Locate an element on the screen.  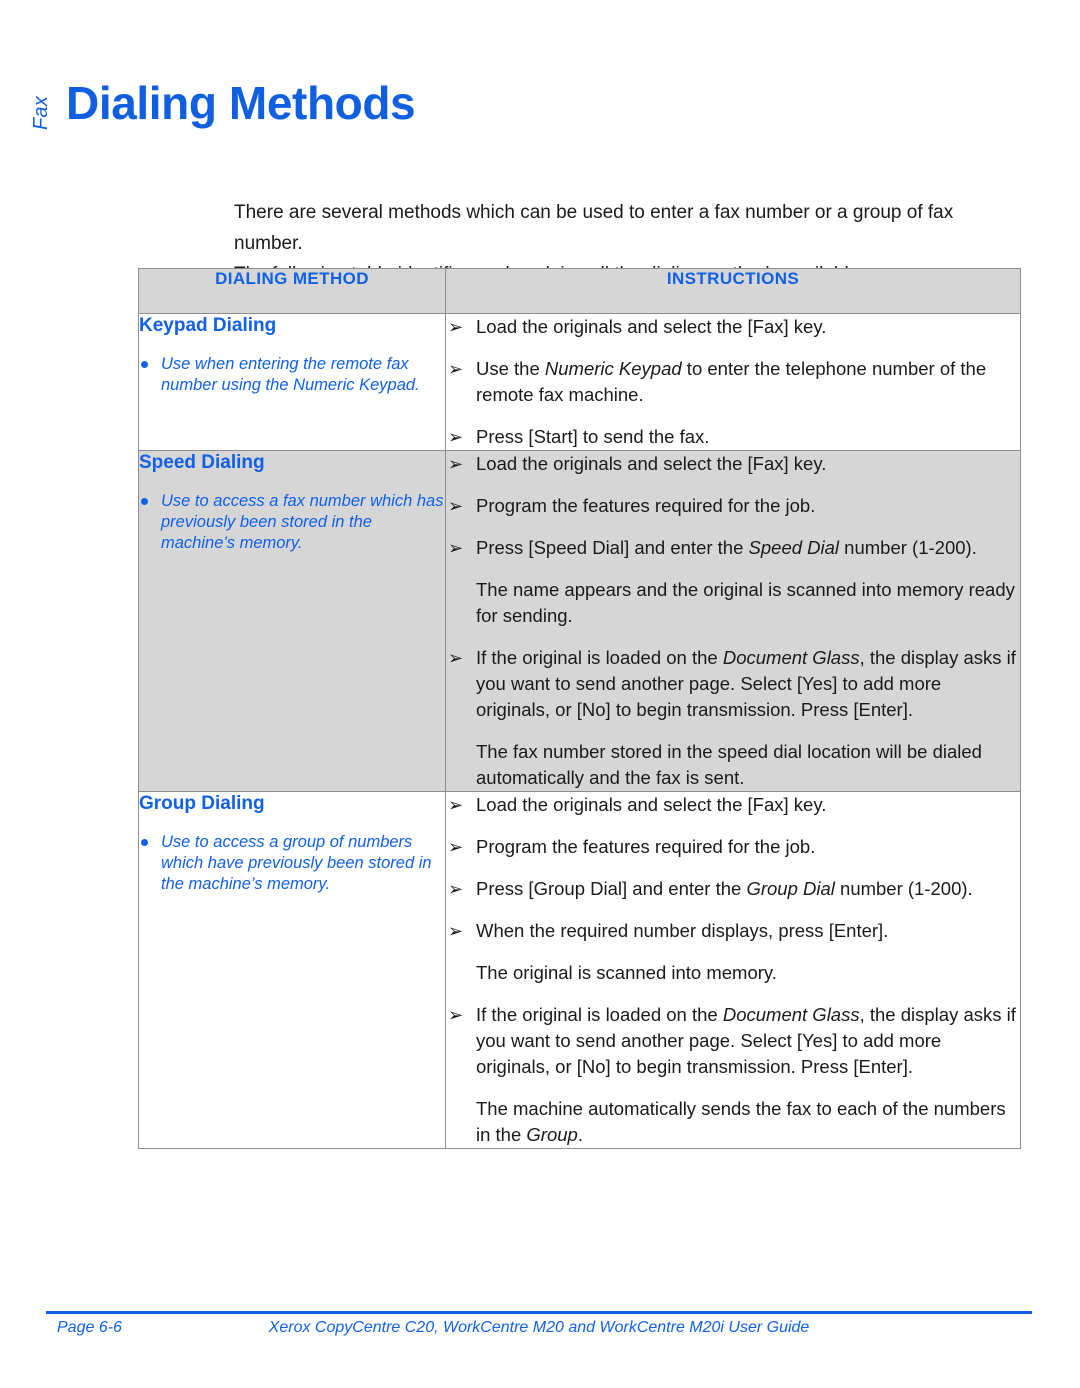
instruction-emphasis: Group Dial is located at coordinates (790, 888).